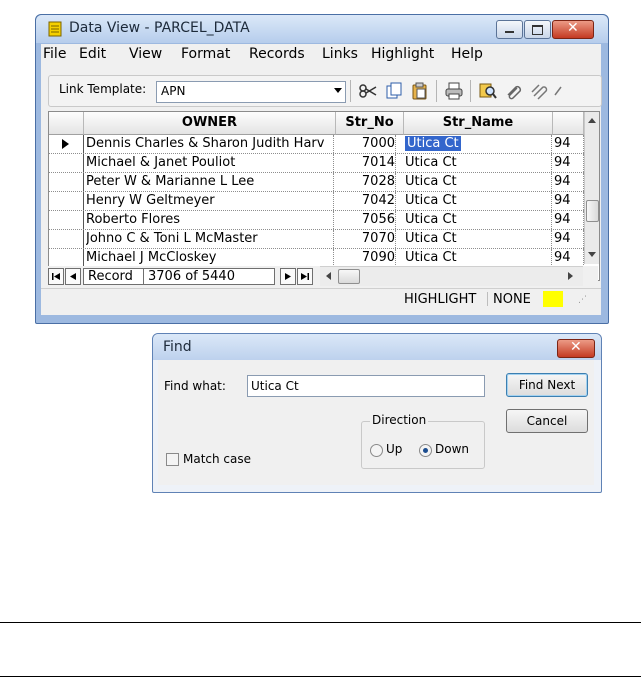 The height and width of the screenshot is (677, 641). What do you see at coordinates (394, 91) in the screenshot?
I see `copy-icon` at bounding box center [394, 91].